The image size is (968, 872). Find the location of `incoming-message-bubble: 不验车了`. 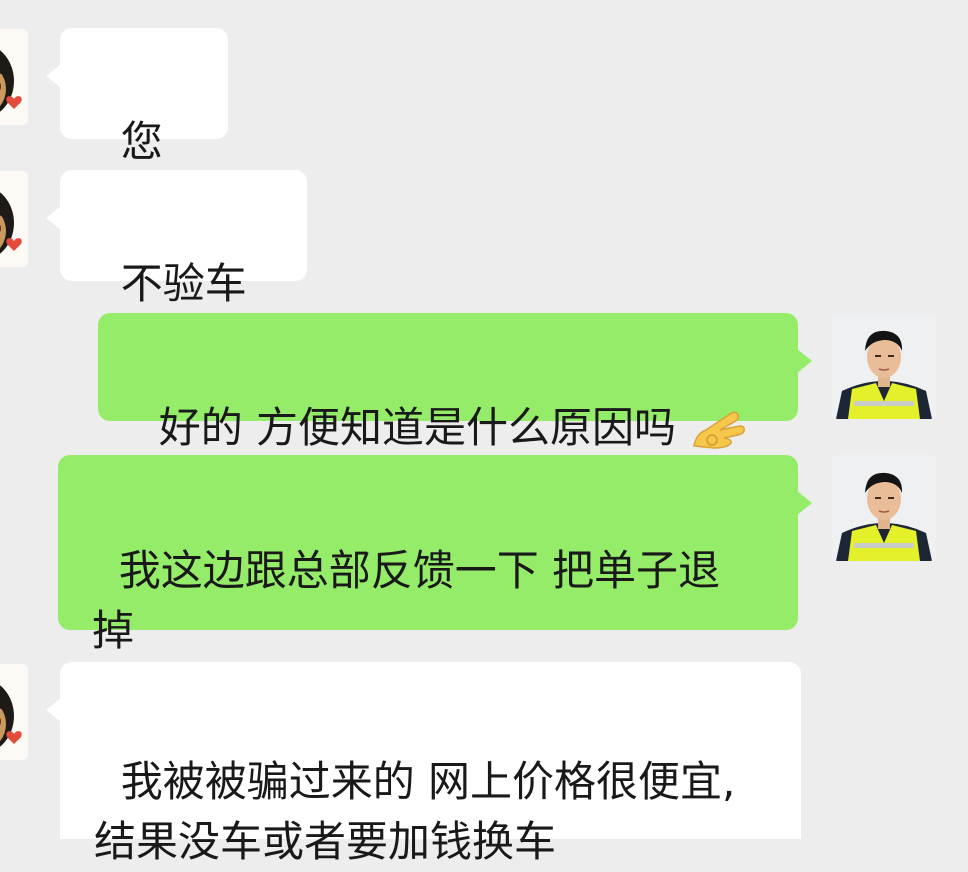

incoming-message-bubble: 不验车了 is located at coordinates (176, 269).